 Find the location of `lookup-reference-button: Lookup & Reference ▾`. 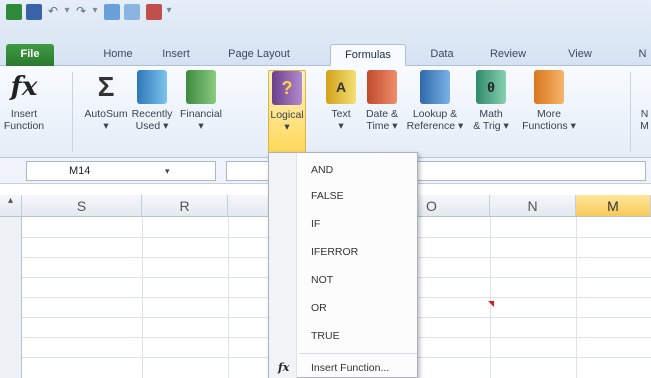

lookup-reference-button: Lookup & Reference ▾ is located at coordinates (435, 112).